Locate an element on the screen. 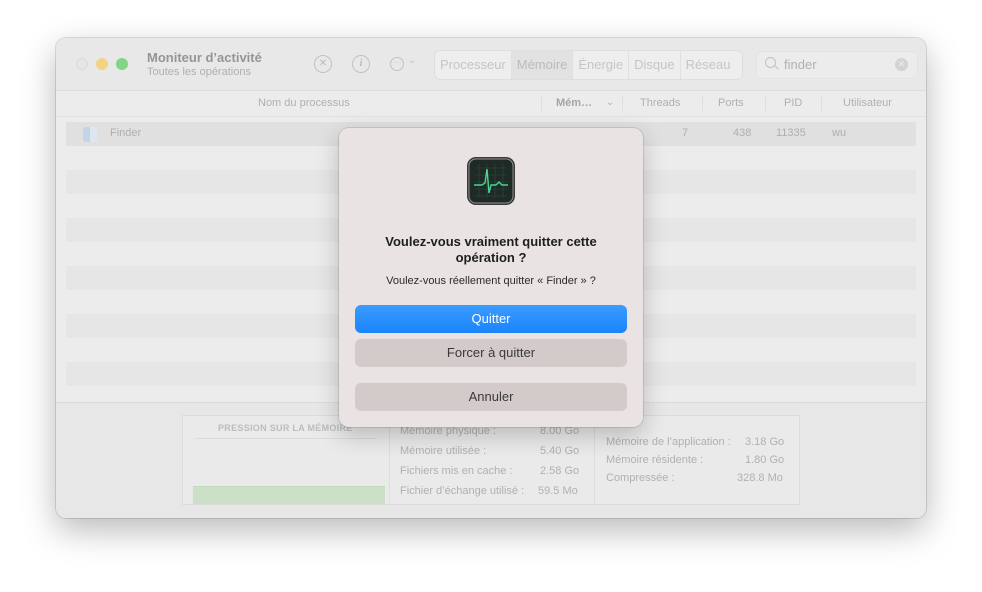 The height and width of the screenshot is (592, 982). activity-monitor-icon is located at coordinates (491, 181).